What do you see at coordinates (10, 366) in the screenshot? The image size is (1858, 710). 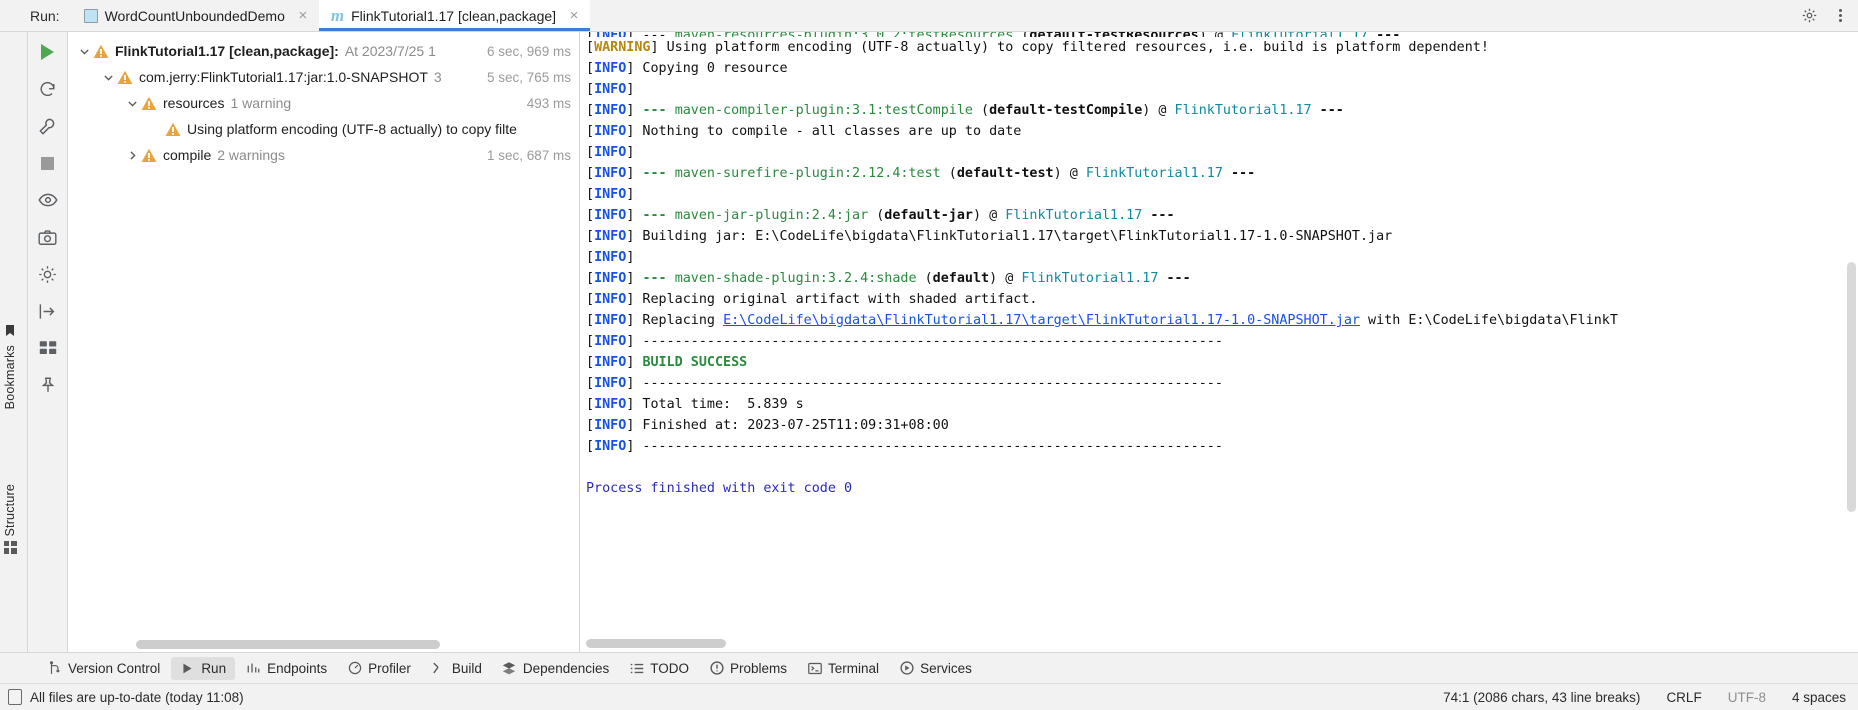 I see `sidebar-item-bookmarks: Bookmarks` at bounding box center [10, 366].